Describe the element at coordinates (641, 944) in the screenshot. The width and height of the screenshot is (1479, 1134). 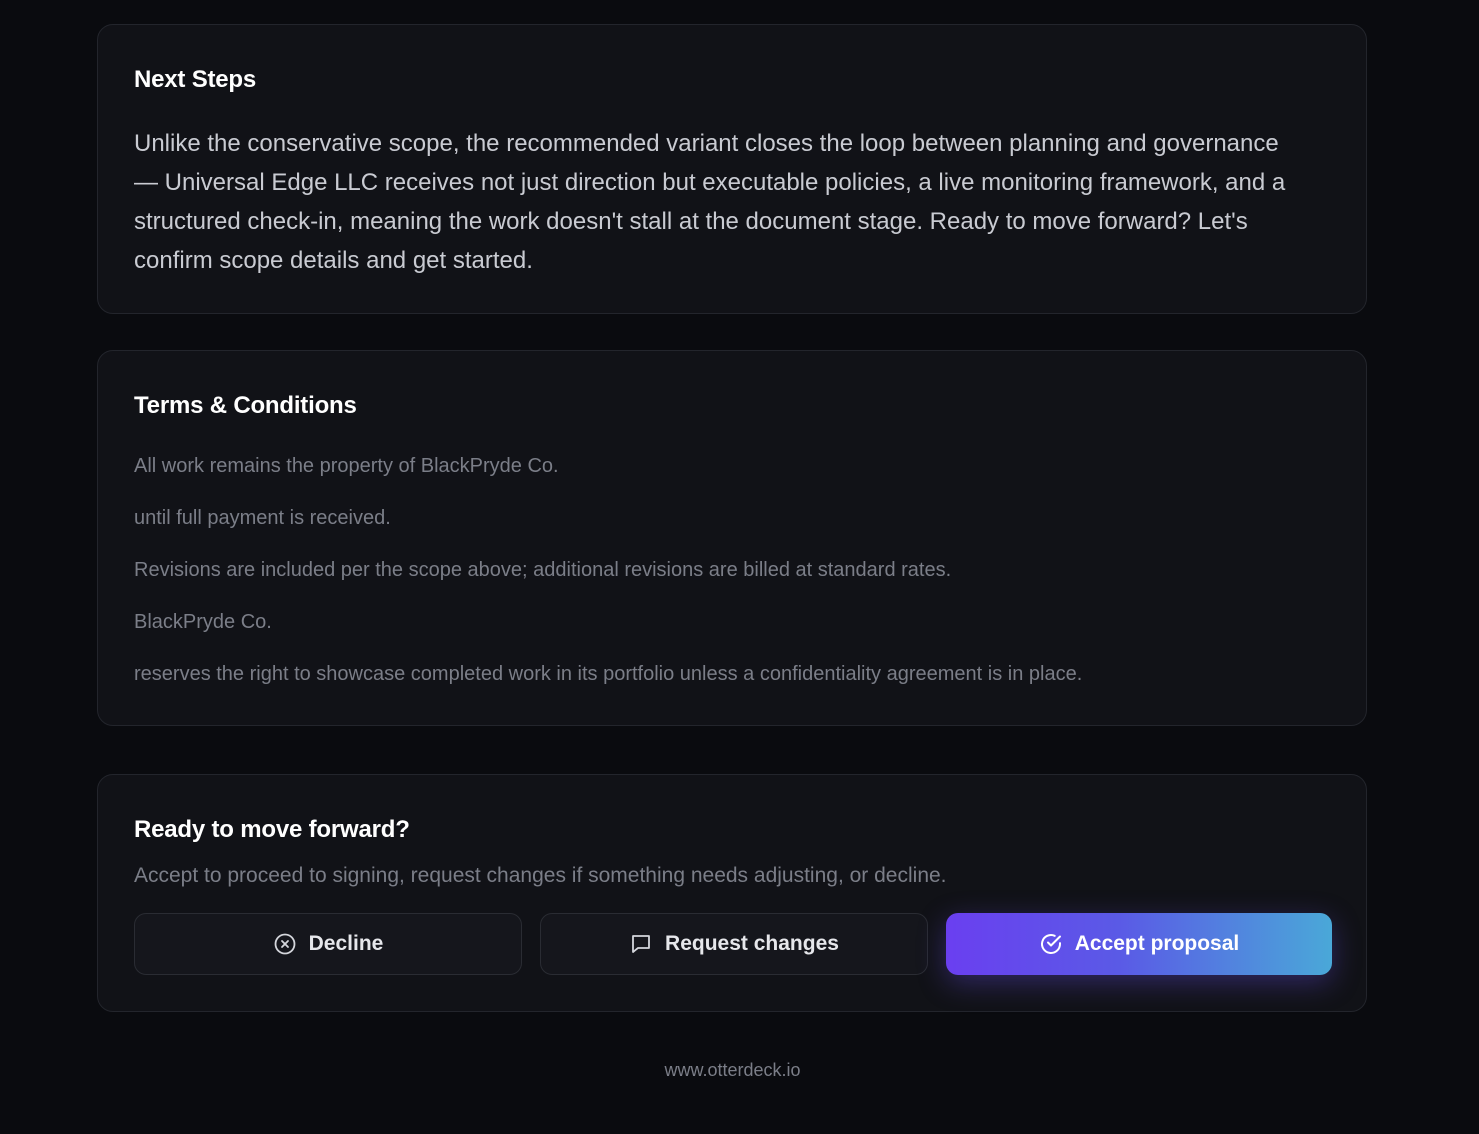
I see `message-square-icon` at that location.